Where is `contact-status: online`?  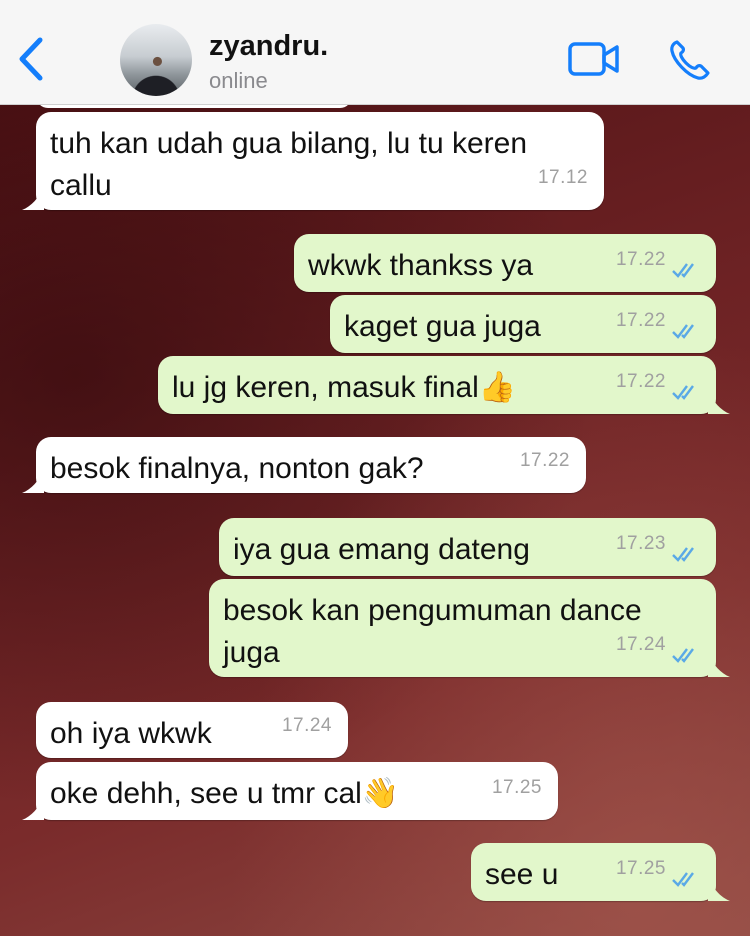
contact-status: online is located at coordinates (238, 80).